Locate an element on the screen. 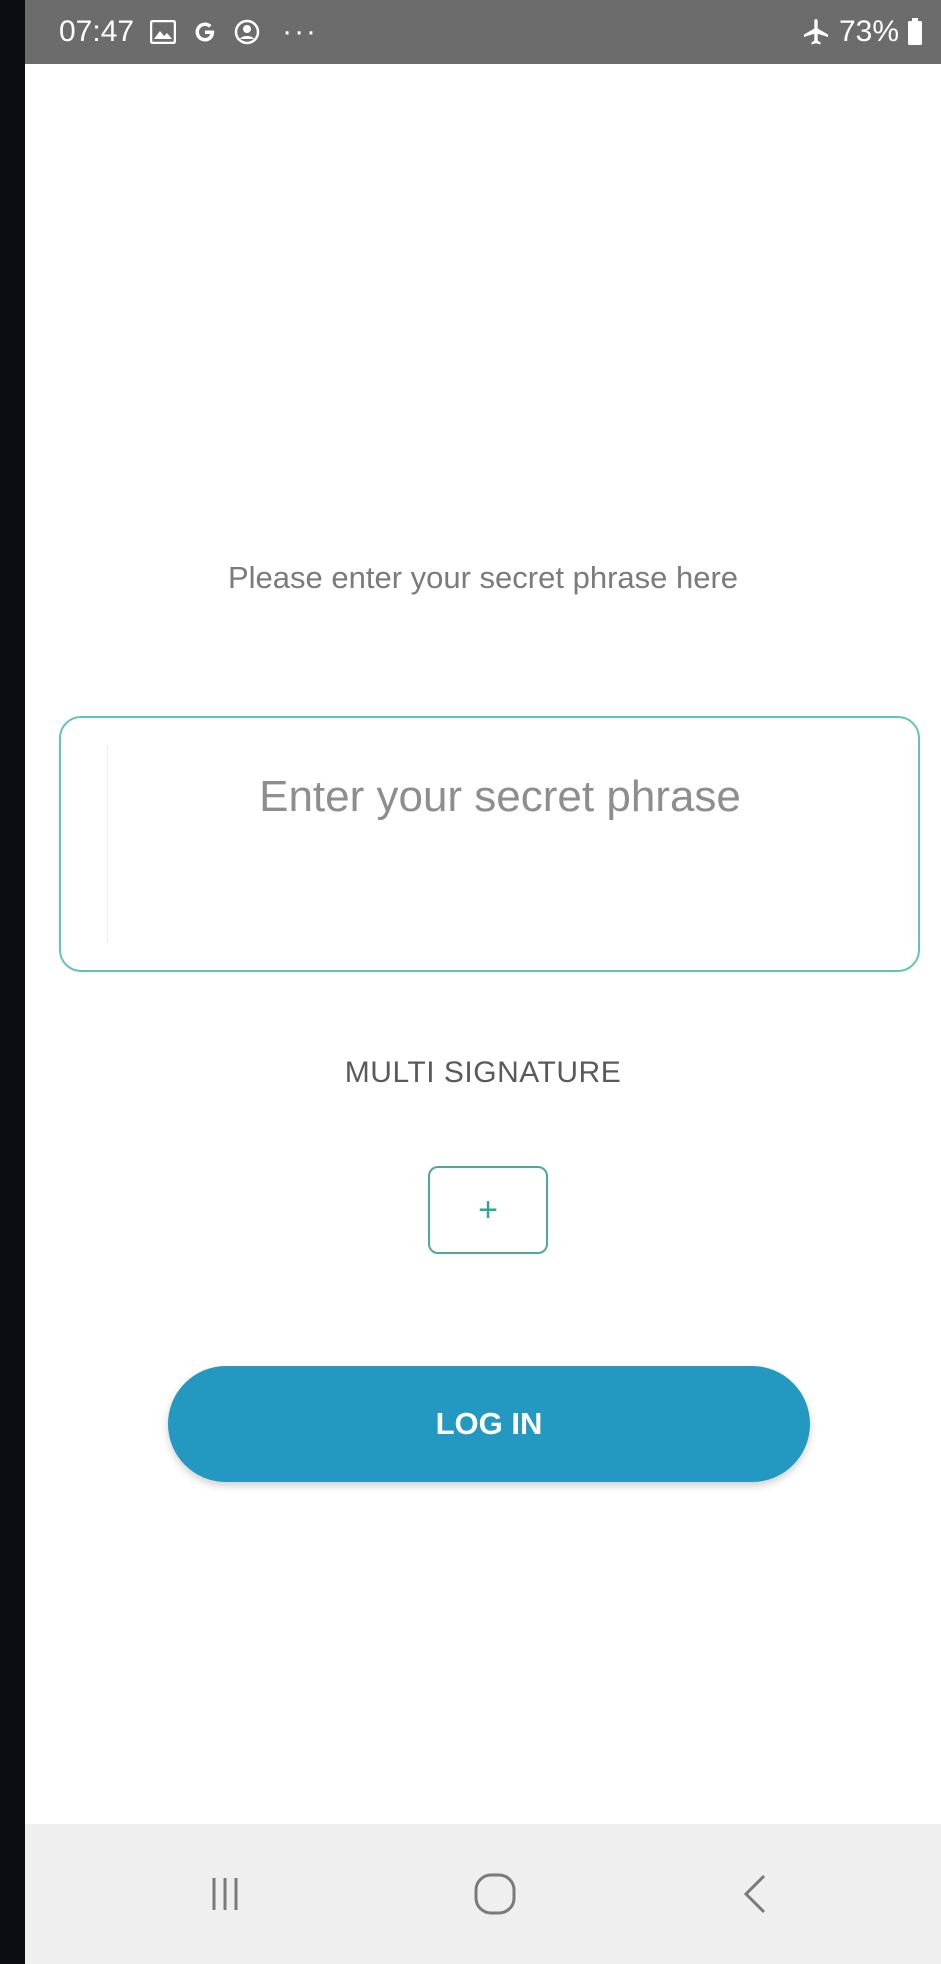  login-button: LOG IN is located at coordinates (489, 1424).